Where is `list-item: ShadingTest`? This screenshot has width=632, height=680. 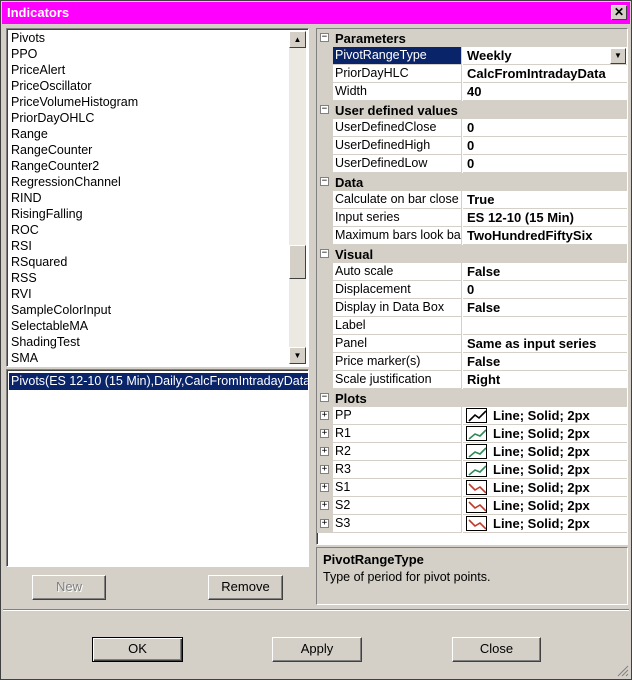 list-item: ShadingTest is located at coordinates (149, 342).